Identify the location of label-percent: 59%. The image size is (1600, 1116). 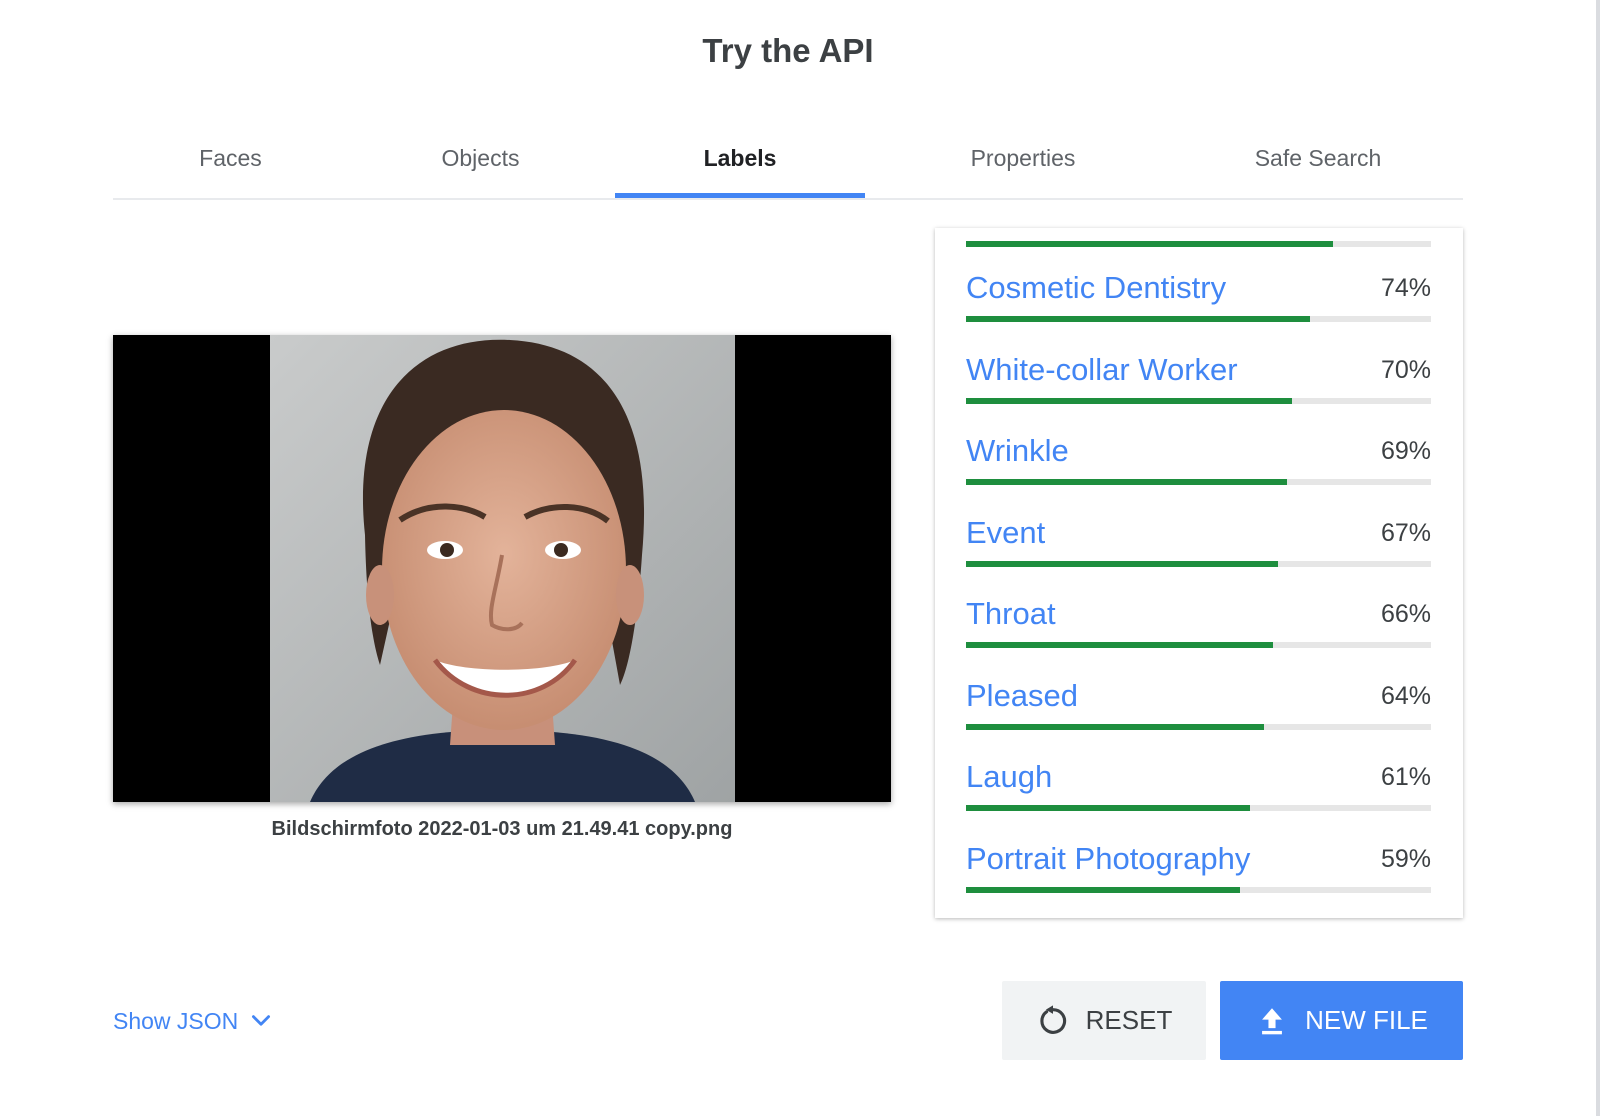
(1405, 858).